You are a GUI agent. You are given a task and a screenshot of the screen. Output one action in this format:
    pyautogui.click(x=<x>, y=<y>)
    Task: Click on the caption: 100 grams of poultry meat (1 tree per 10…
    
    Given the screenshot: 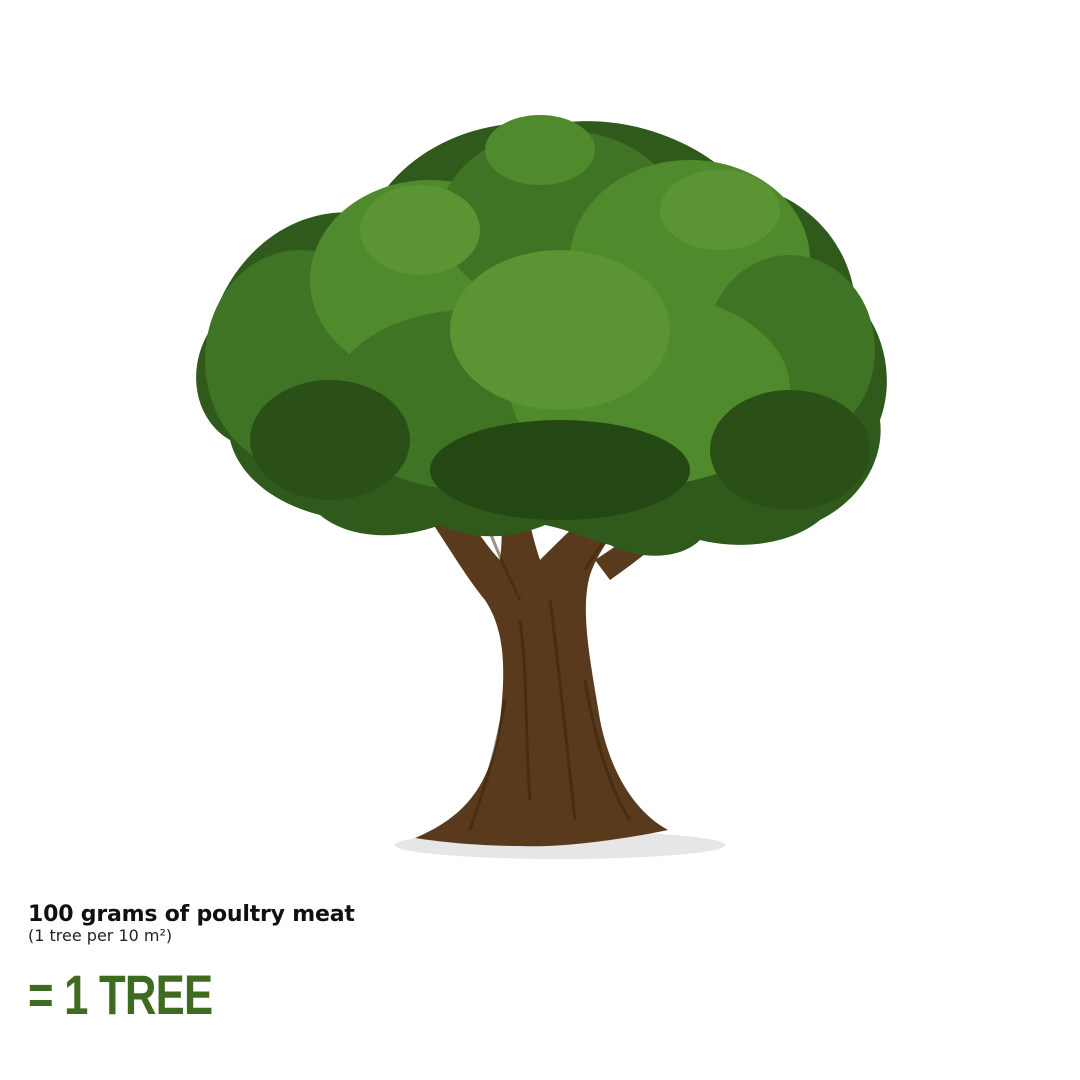 What is the action you would take?
    pyautogui.click(x=378, y=923)
    